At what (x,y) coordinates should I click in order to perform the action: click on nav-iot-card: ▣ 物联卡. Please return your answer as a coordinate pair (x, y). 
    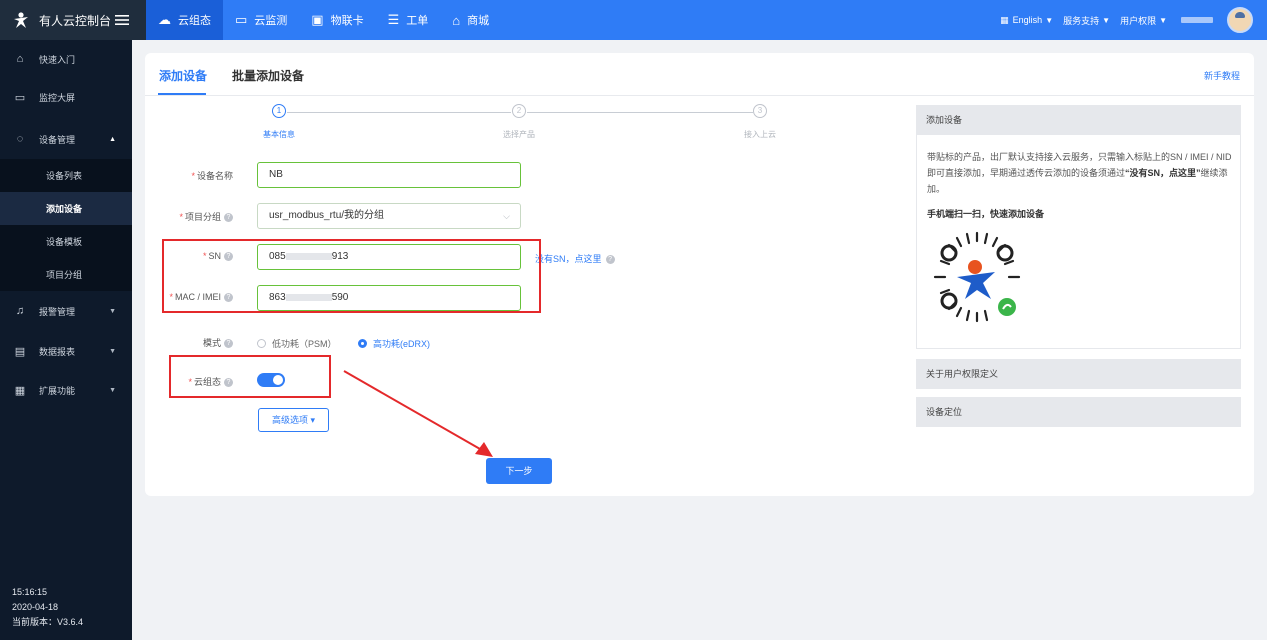
    Looking at the image, I should click on (337, 20).